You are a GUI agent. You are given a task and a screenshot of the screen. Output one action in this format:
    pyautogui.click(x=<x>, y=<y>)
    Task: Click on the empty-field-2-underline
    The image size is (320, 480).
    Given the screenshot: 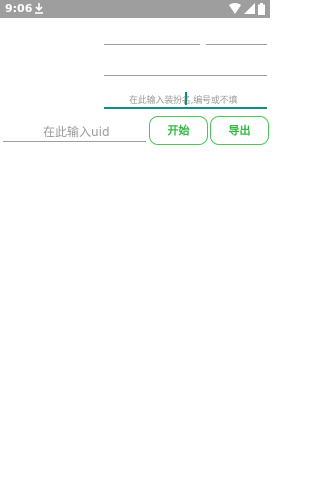 What is the action you would take?
    pyautogui.click(x=236, y=44)
    